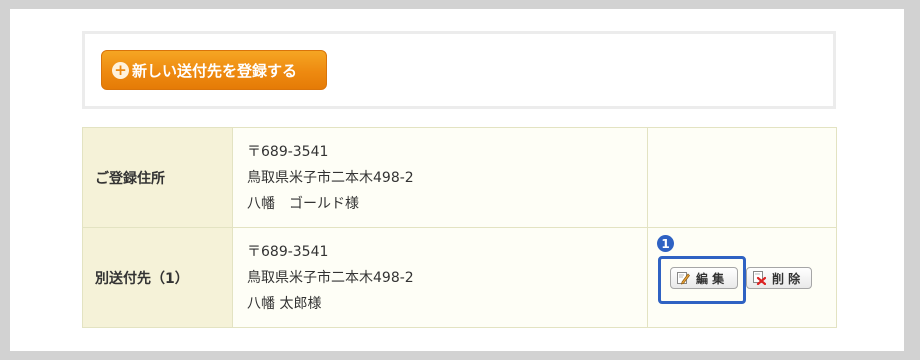 The width and height of the screenshot is (920, 360). What do you see at coordinates (120, 70) in the screenshot?
I see `plus-circle-icon: +` at bounding box center [120, 70].